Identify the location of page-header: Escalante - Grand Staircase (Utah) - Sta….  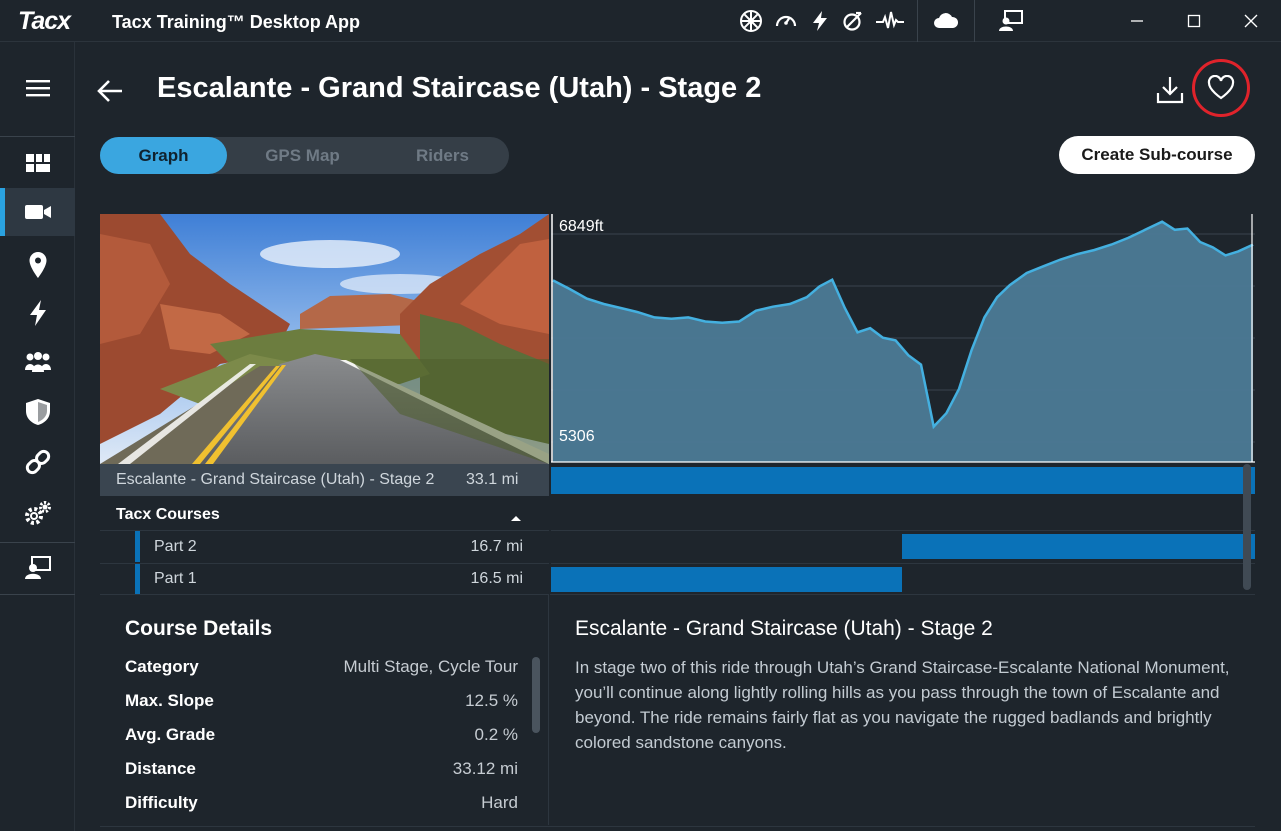
(678, 89).